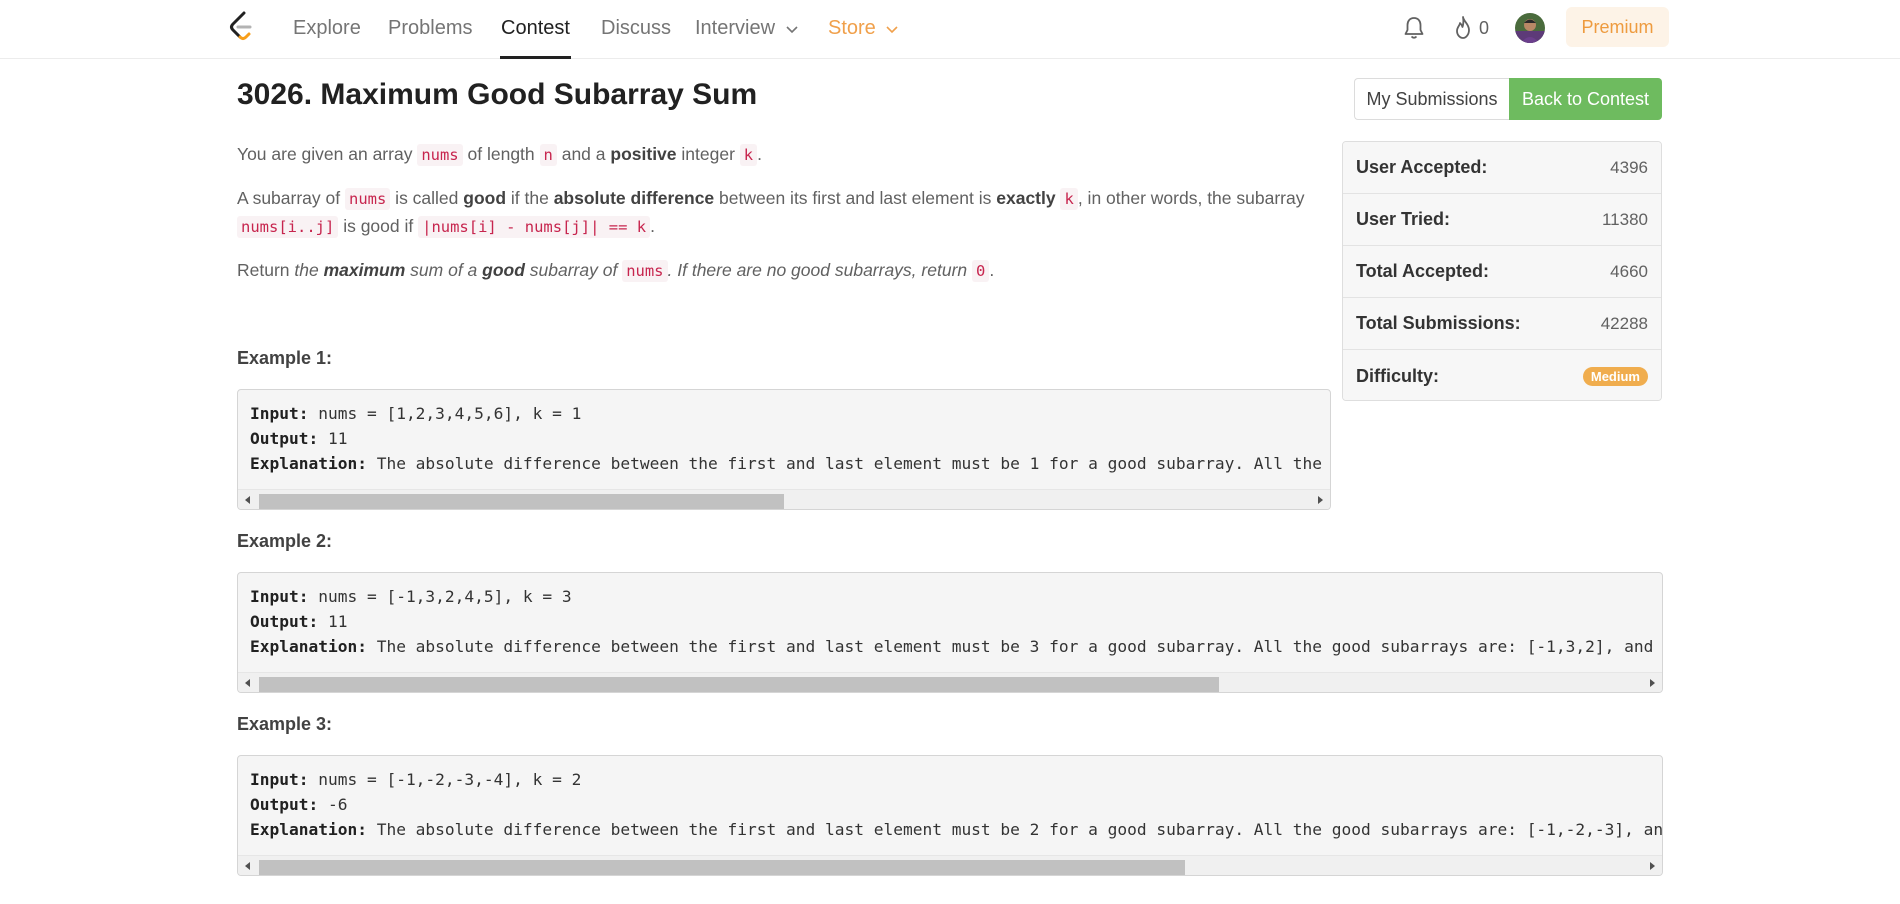  What do you see at coordinates (956, 596) in the screenshot?
I see `example-input-line: Input: nums = [-1,3,2,4,5], k = 3` at bounding box center [956, 596].